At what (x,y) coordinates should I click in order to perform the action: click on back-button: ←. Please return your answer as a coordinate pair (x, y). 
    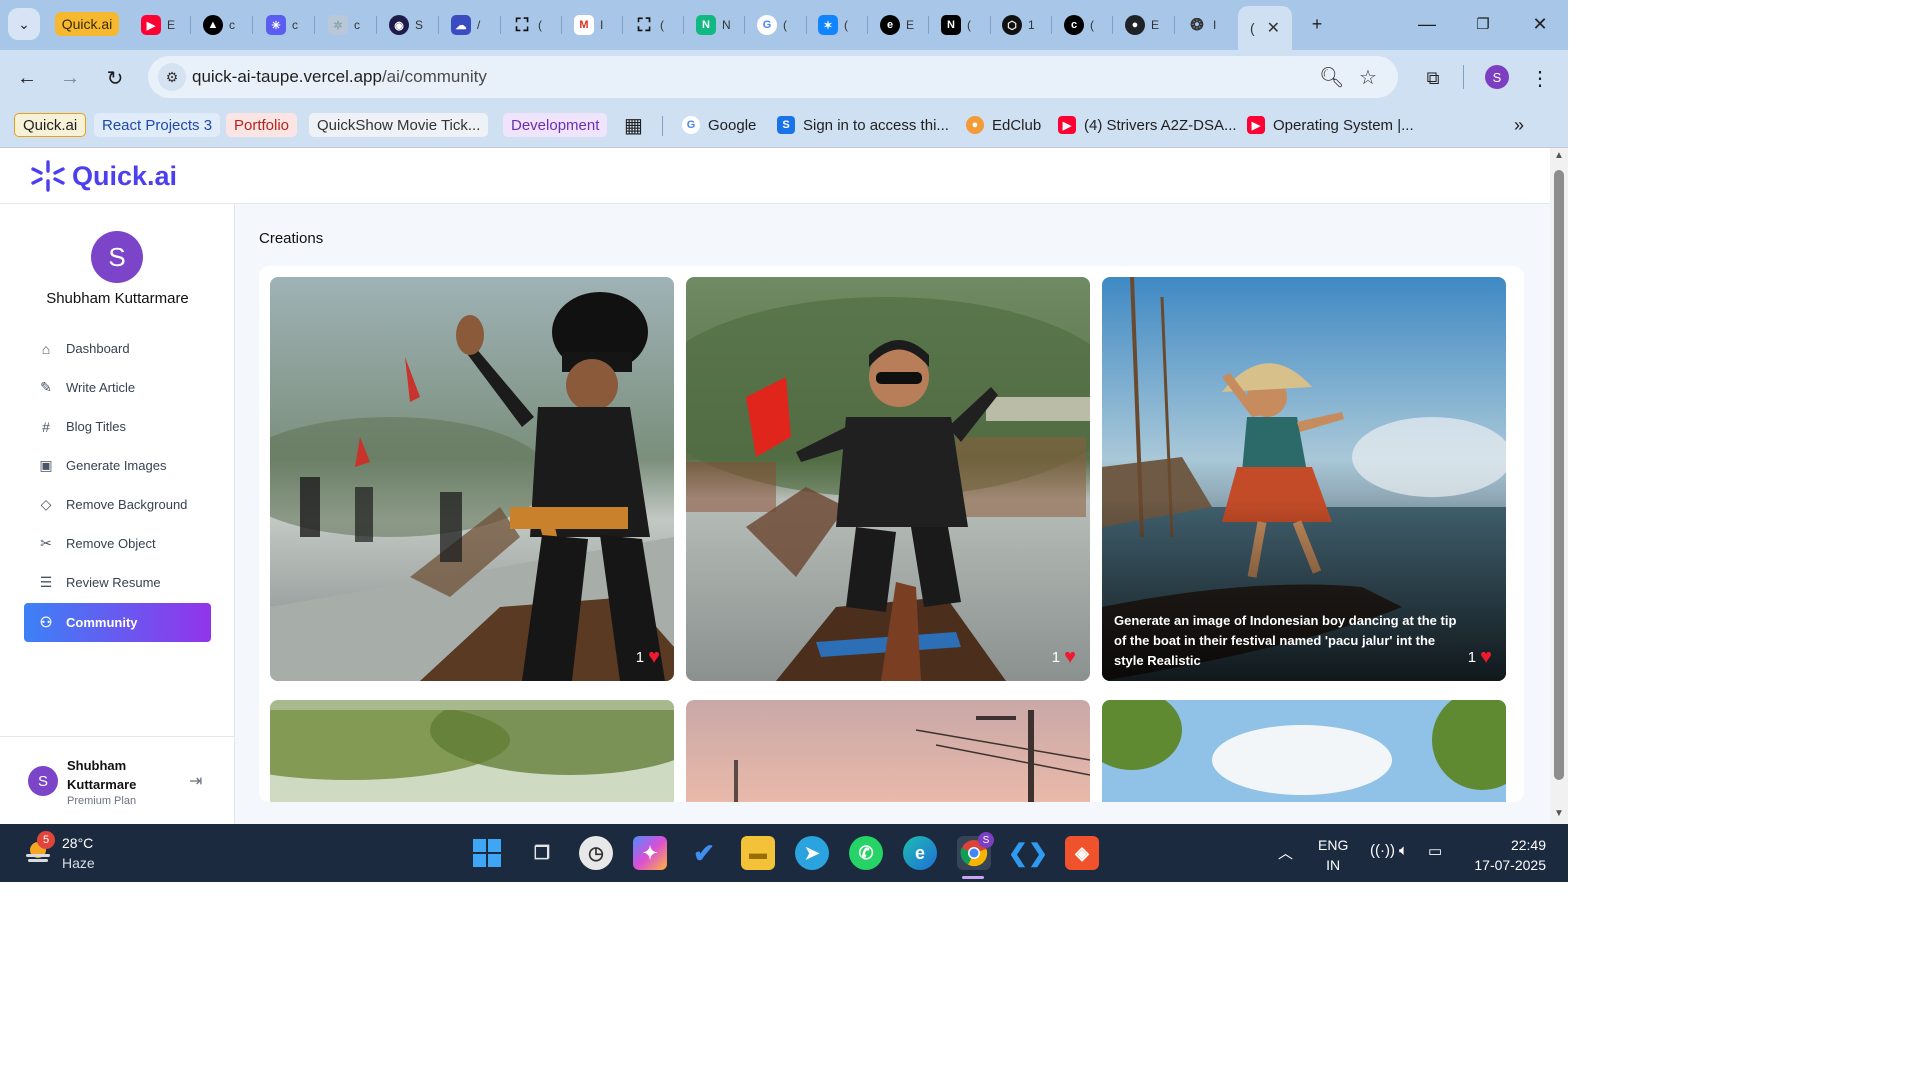
    Looking at the image, I should click on (27, 78).